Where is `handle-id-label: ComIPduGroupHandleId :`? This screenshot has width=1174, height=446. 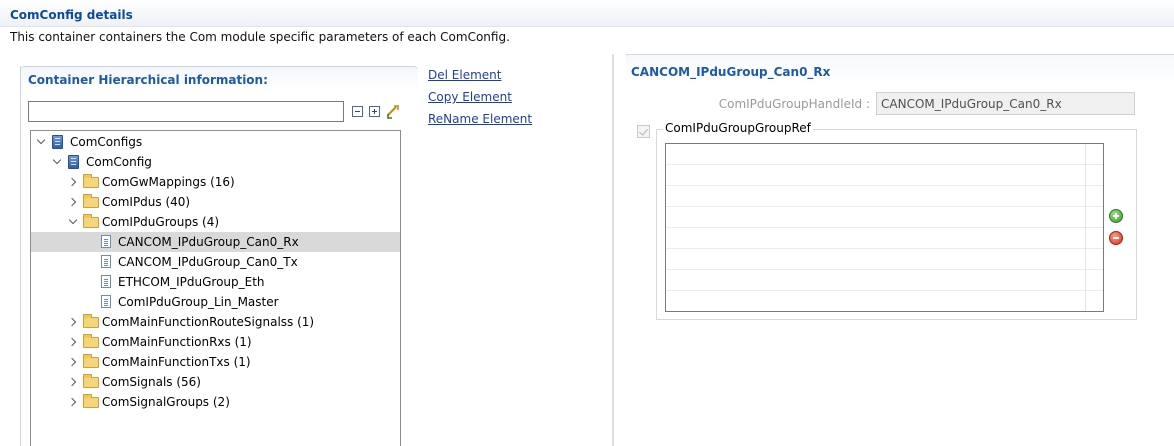 handle-id-label: ComIPduGroupHandleId : is located at coordinates (794, 104).